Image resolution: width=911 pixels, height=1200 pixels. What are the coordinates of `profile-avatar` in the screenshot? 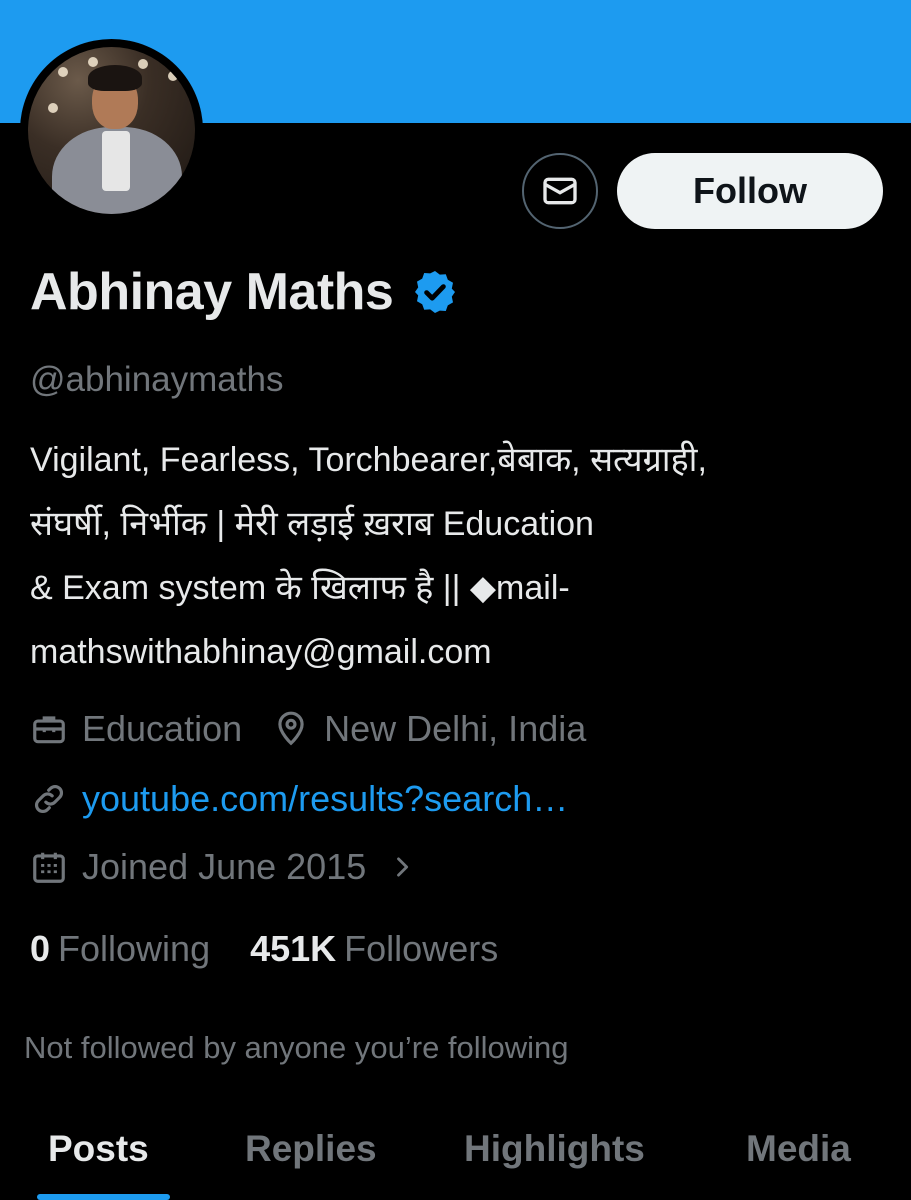 It's located at (111, 130).